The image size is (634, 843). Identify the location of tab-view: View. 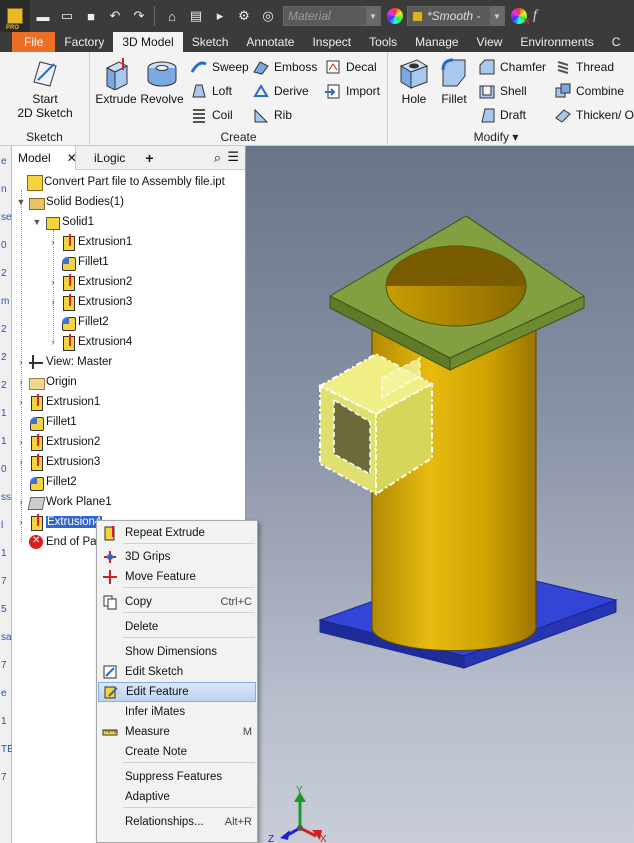
(490, 42).